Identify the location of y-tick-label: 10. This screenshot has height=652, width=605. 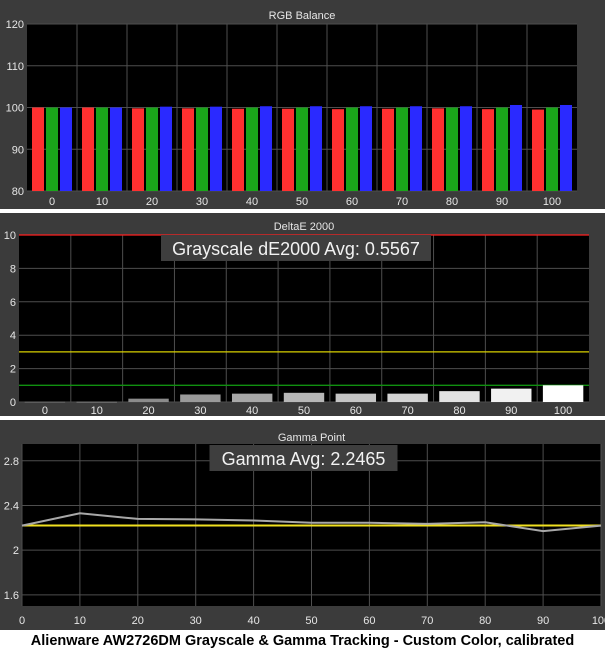
(10, 236).